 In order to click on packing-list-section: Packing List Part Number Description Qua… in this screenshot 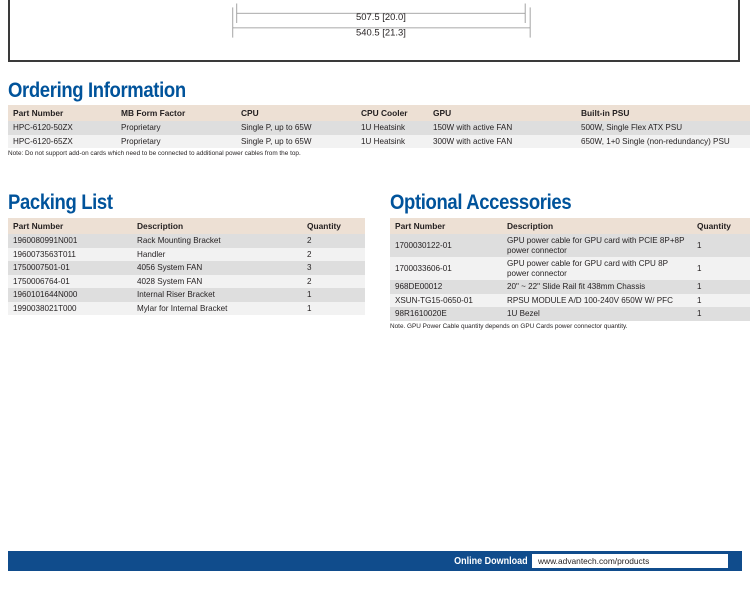, I will do `click(186, 253)`.